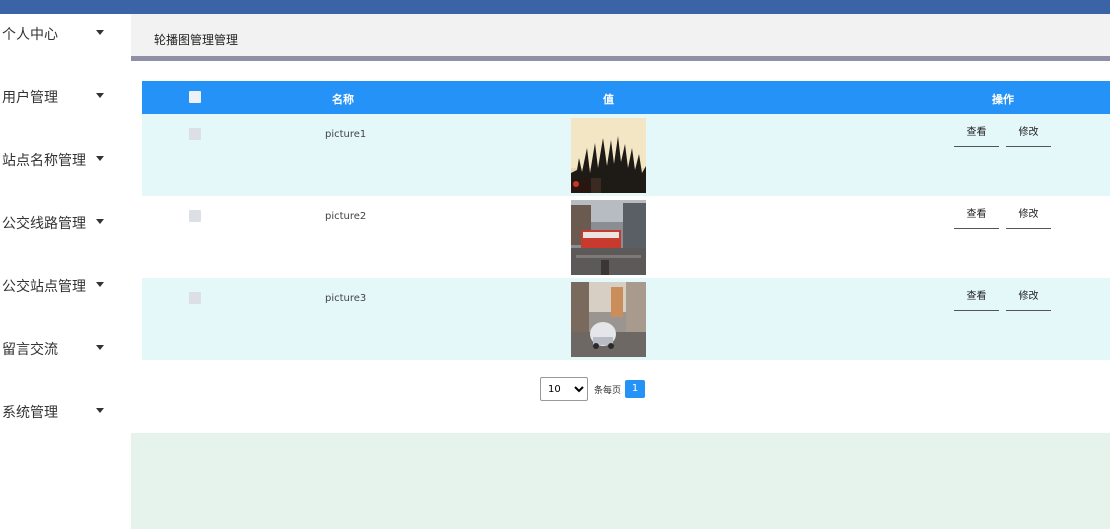 This screenshot has width=1110, height=529. What do you see at coordinates (44, 161) in the screenshot?
I see `sidebar-item-label: 站点名称管理` at bounding box center [44, 161].